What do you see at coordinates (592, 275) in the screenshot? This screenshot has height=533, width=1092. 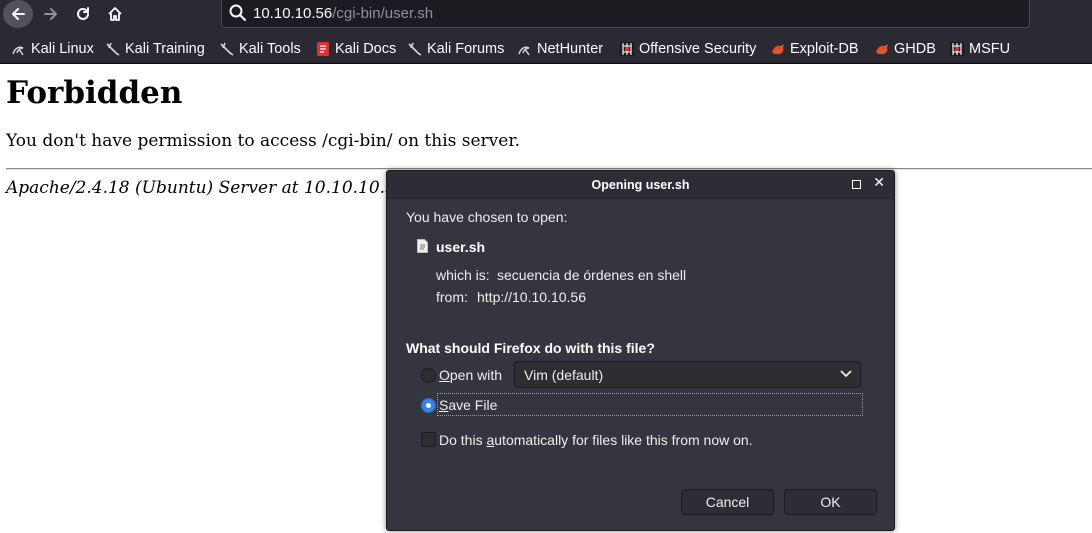 I see `file-type-value: secuencia de órdenes en shell` at bounding box center [592, 275].